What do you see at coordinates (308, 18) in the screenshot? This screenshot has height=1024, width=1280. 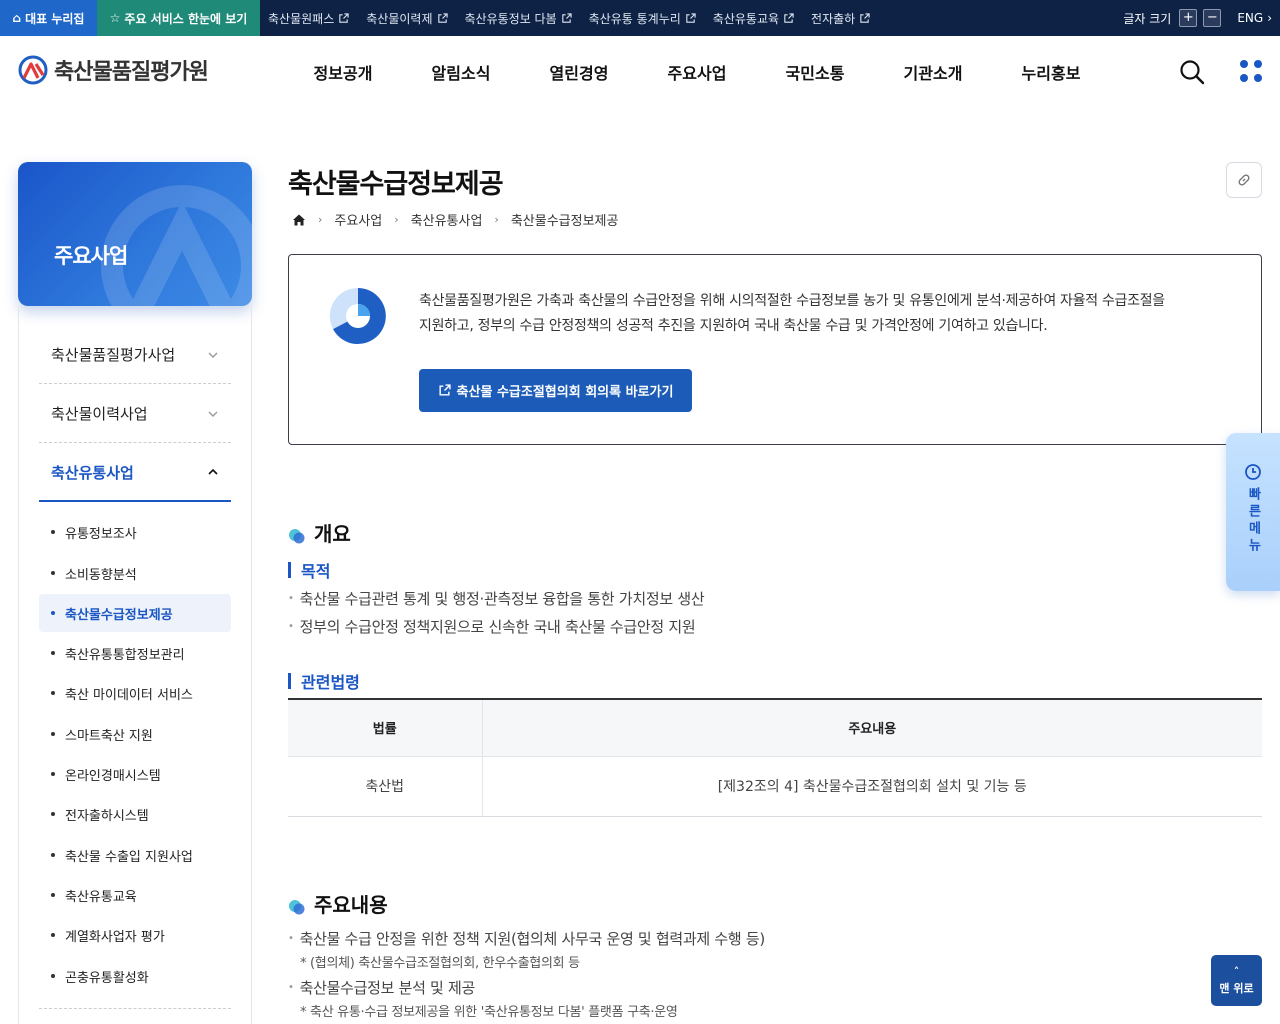 I see `link-onepass: 축산물원패스` at bounding box center [308, 18].